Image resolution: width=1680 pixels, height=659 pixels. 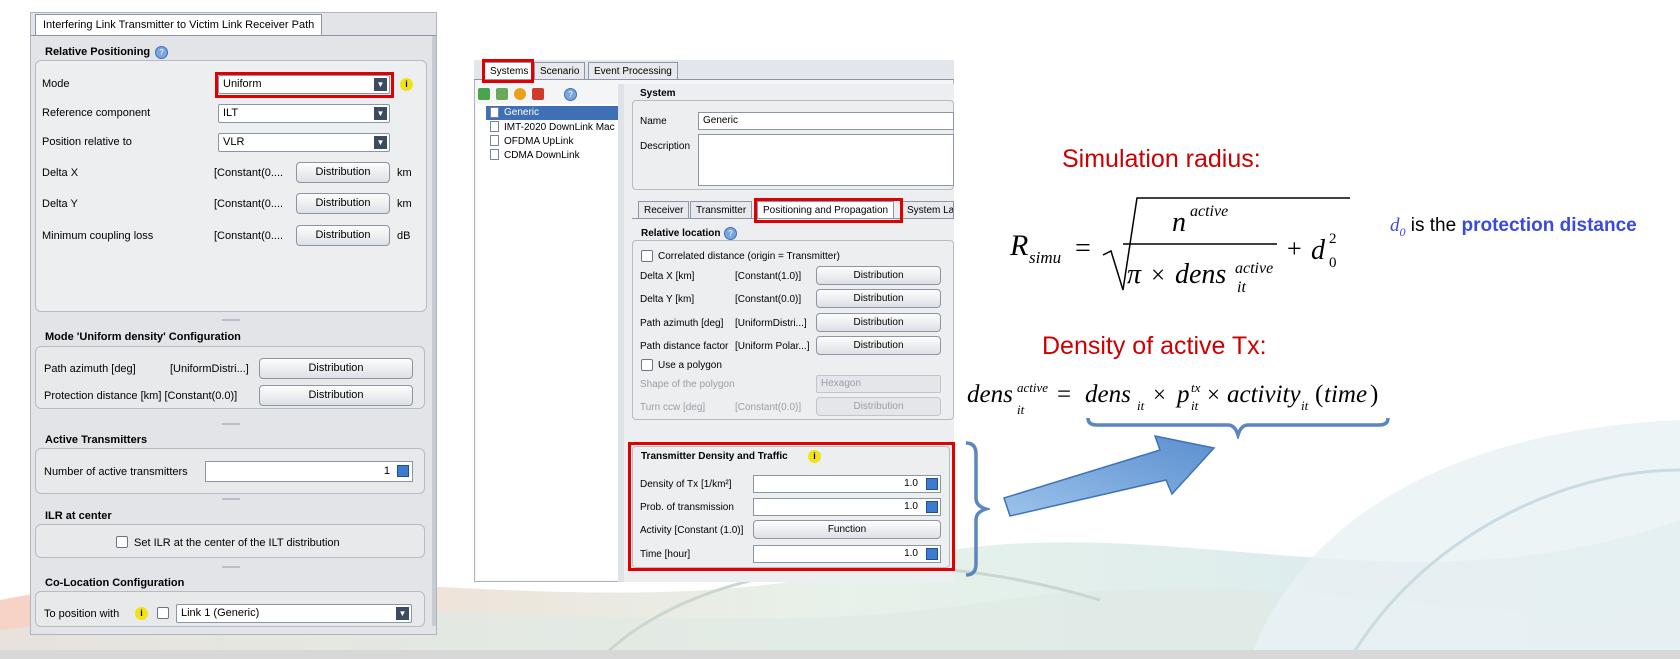 I want to click on tab-receiver: Receiver, so click(x=664, y=210).